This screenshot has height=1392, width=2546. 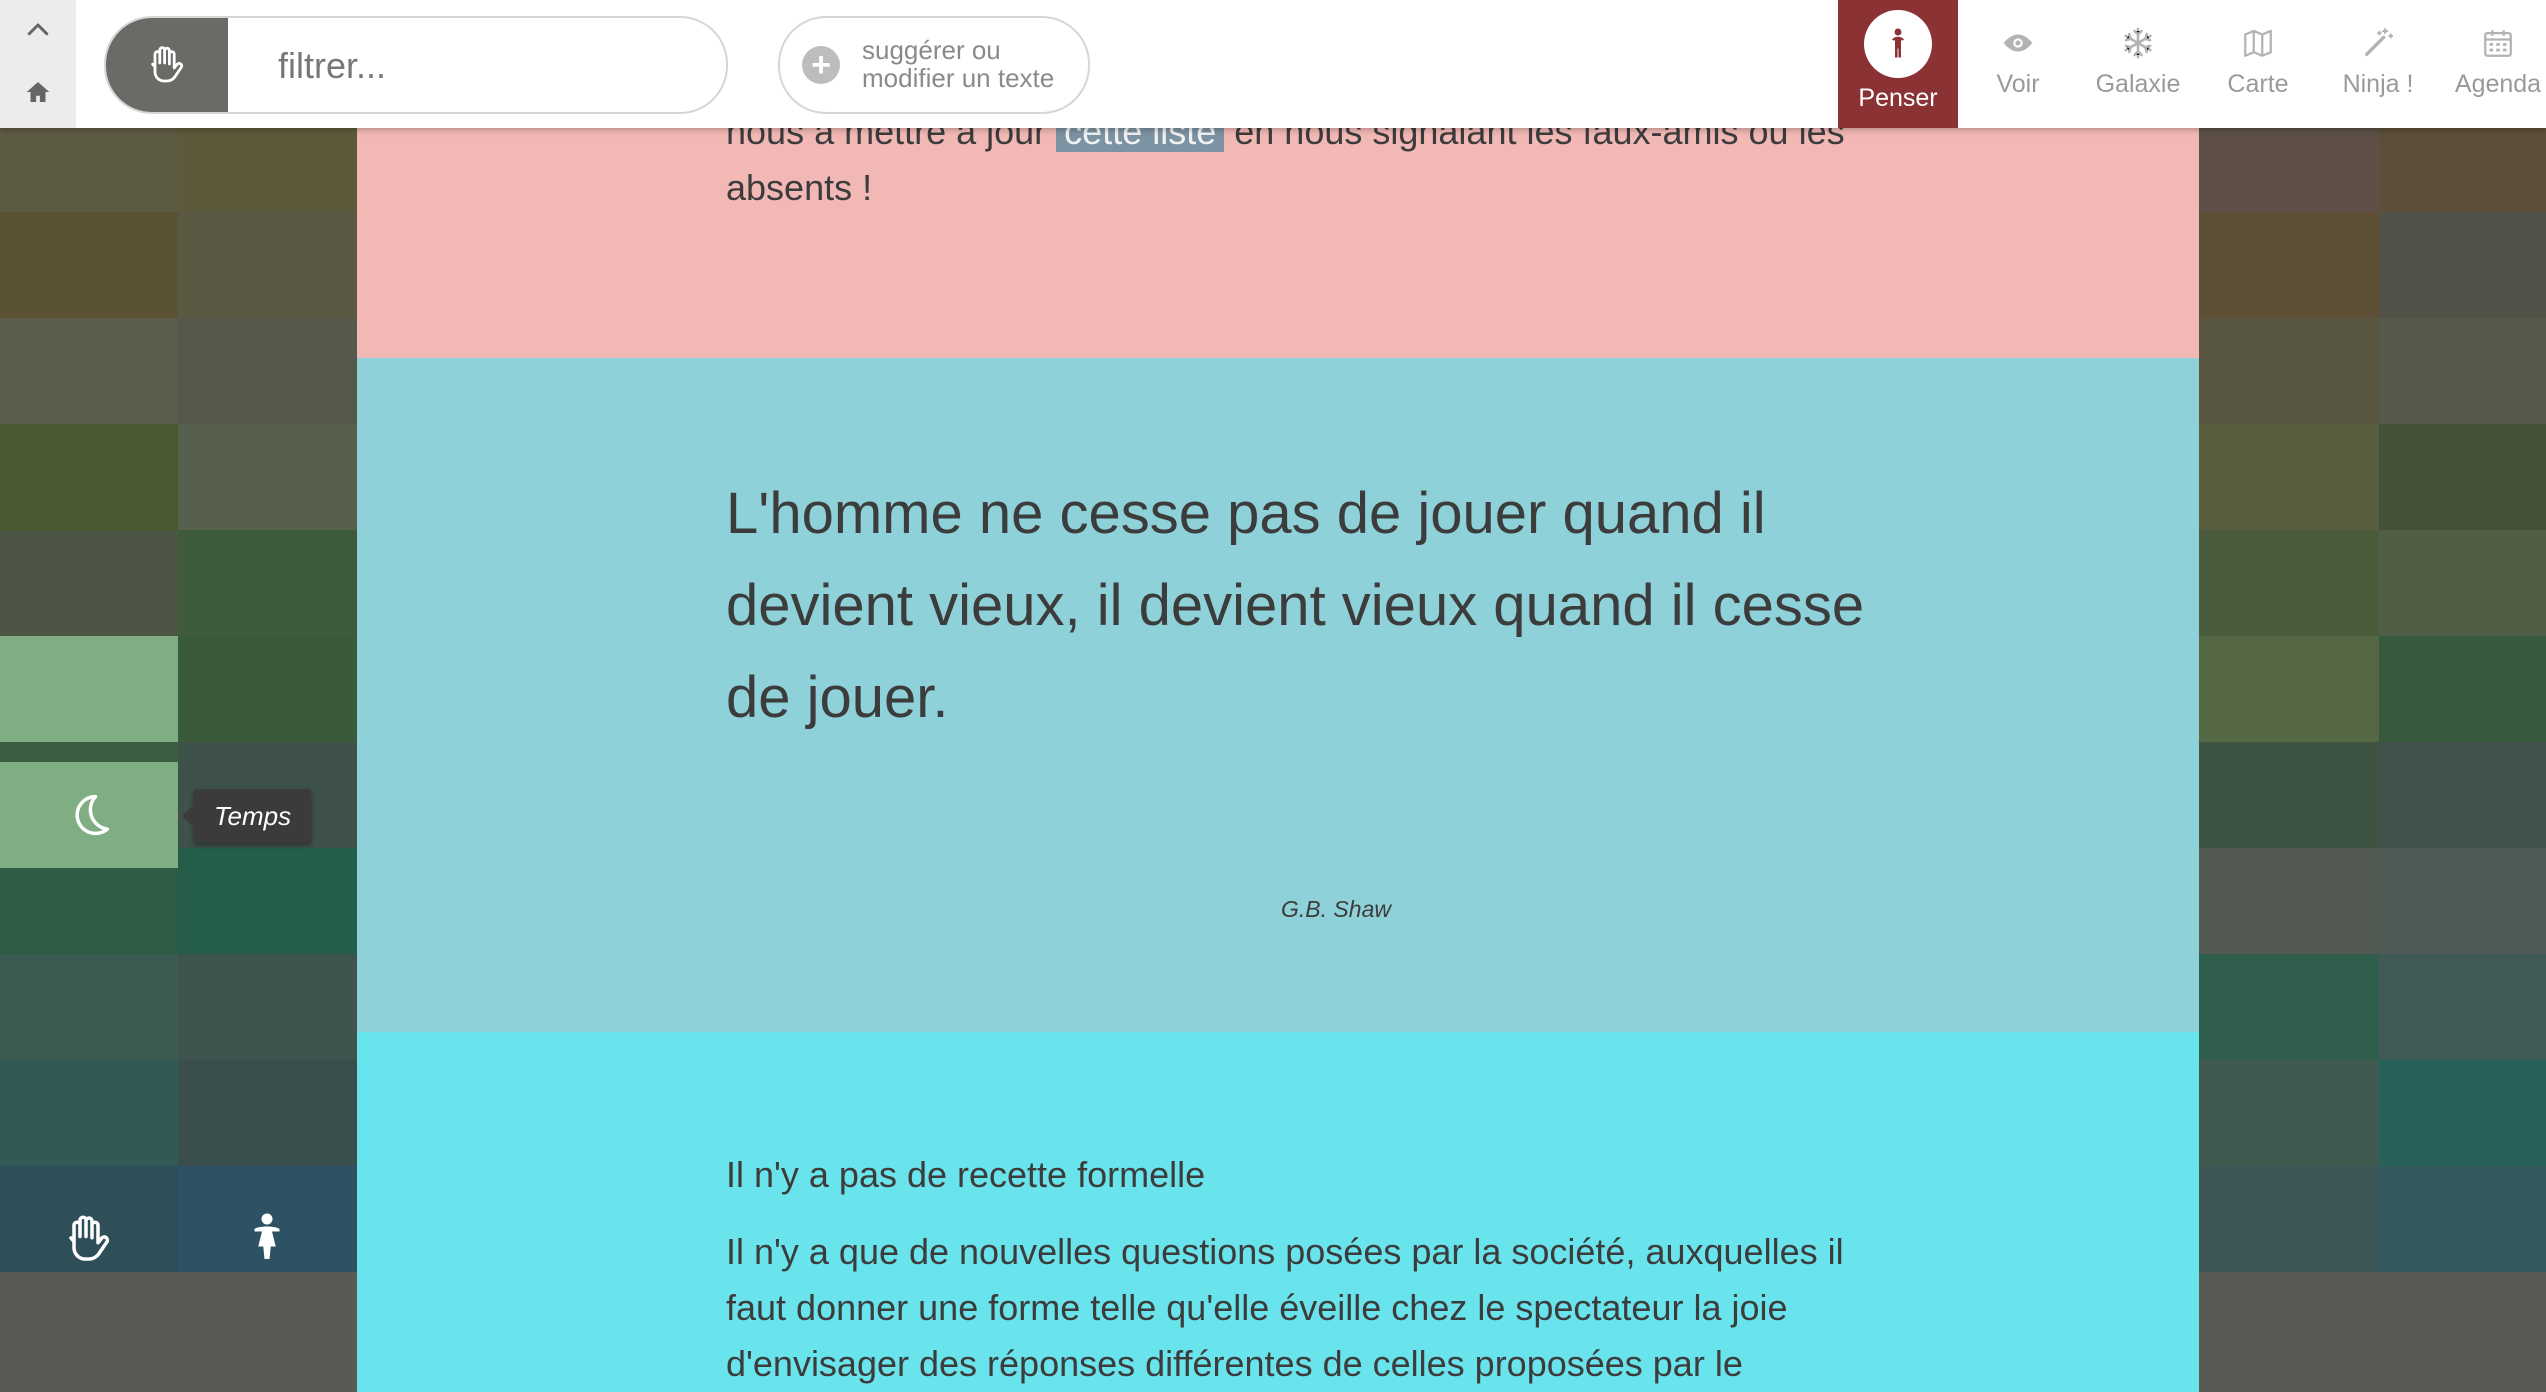 I want to click on home-button, so click(x=38, y=92).